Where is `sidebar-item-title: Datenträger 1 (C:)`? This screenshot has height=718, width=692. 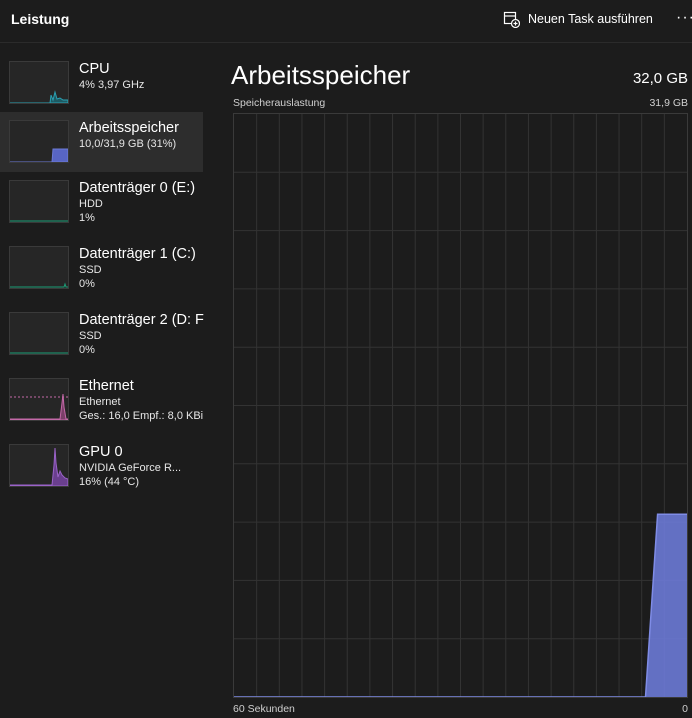
sidebar-item-title: Datenträger 1 (C:) is located at coordinates (137, 254).